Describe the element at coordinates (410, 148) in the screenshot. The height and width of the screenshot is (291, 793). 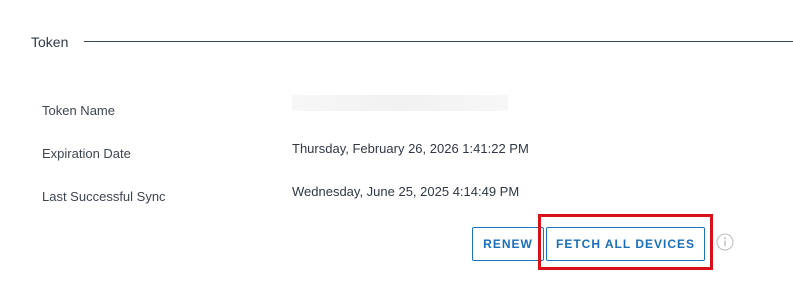
I see `expiration-date-value: Thursday, February 26, 2026 1:41:22 PM` at that location.